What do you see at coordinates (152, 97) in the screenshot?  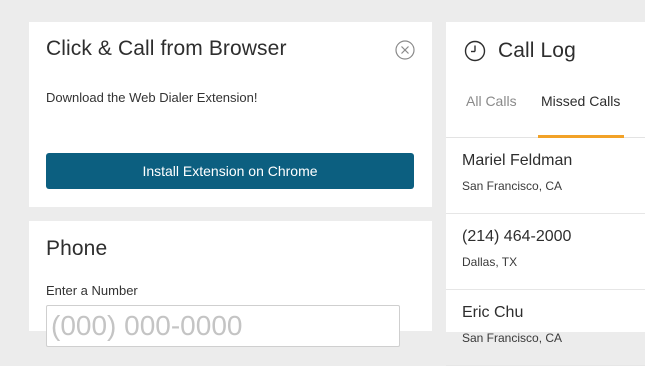 I see `extension-description: Download the Web Dialer Extension!` at bounding box center [152, 97].